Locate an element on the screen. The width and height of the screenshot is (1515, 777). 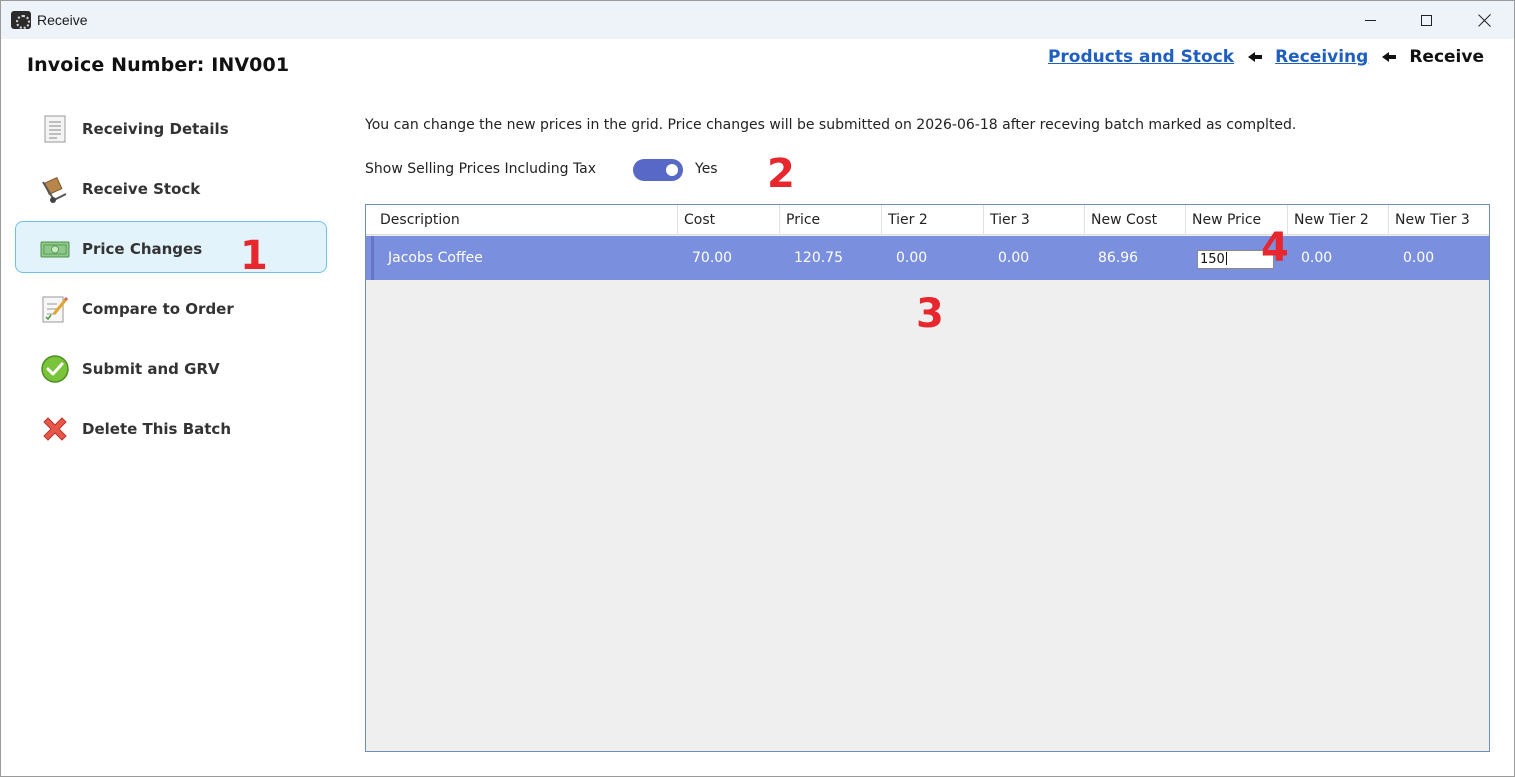
column-header-tier-2: Tier 2 is located at coordinates (932, 220).